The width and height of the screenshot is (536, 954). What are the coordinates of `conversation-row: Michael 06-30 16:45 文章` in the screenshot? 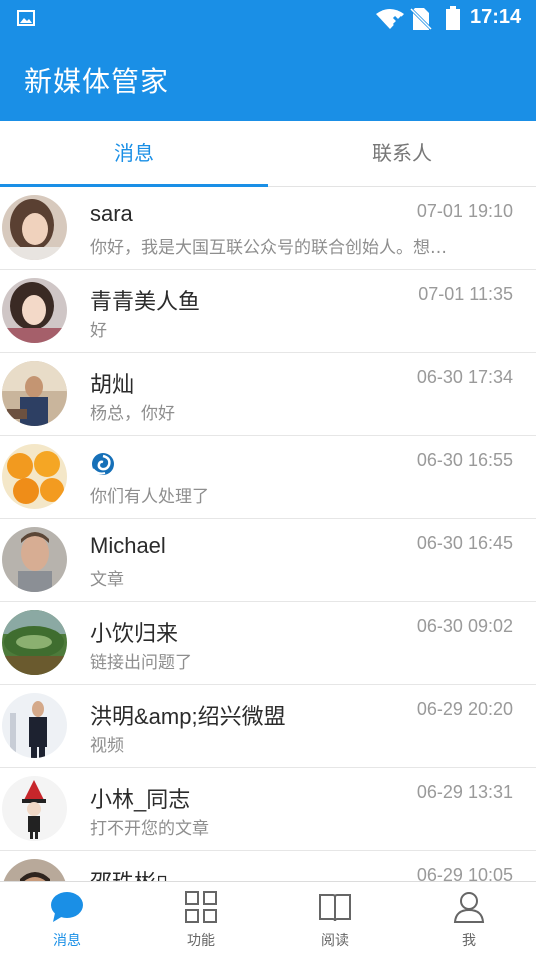 It's located at (268, 560).